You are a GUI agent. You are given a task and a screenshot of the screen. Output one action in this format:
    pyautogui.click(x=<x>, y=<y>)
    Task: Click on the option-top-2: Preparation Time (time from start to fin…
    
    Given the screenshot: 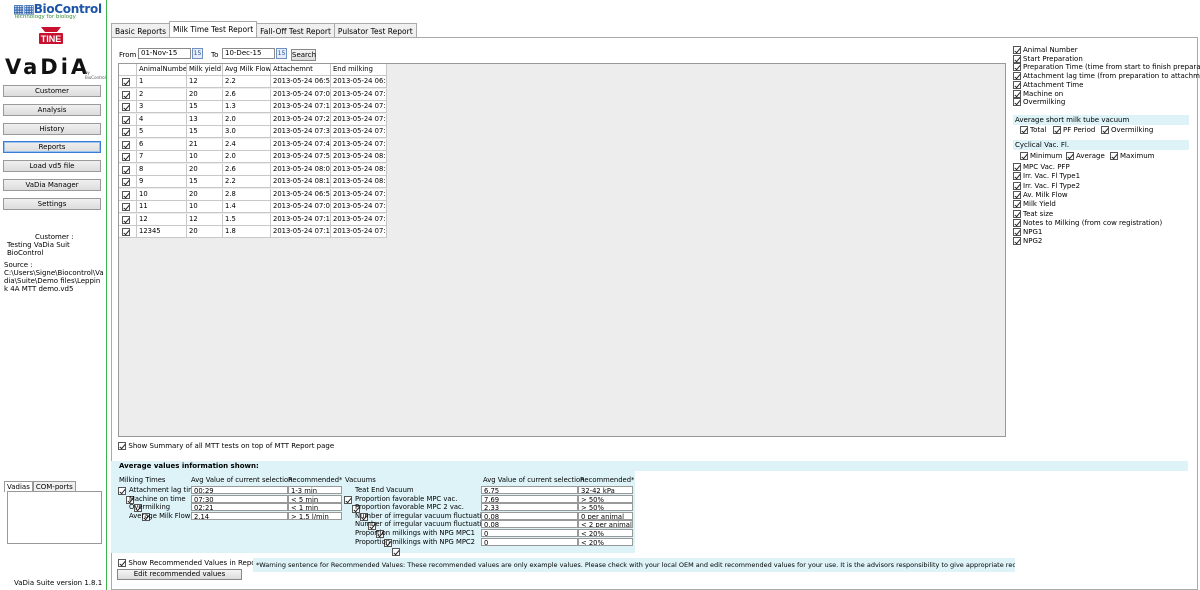 What is the action you would take?
    pyautogui.click(x=1106, y=67)
    